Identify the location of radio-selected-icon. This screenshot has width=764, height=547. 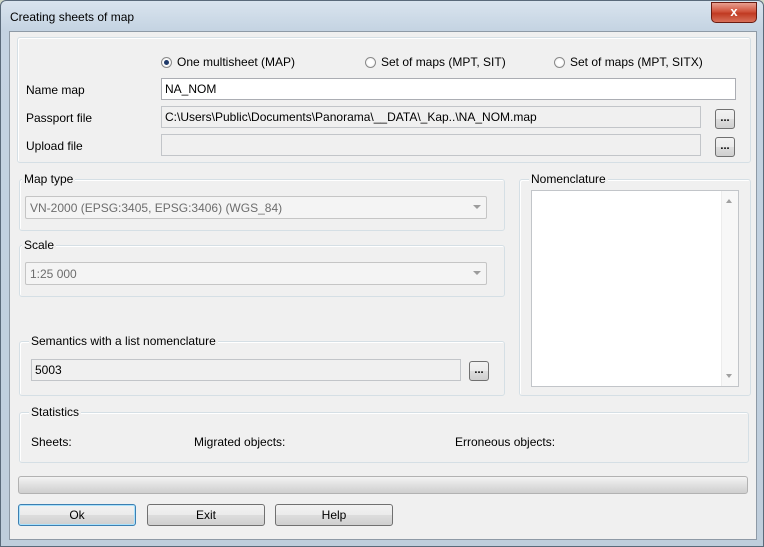
(166, 62).